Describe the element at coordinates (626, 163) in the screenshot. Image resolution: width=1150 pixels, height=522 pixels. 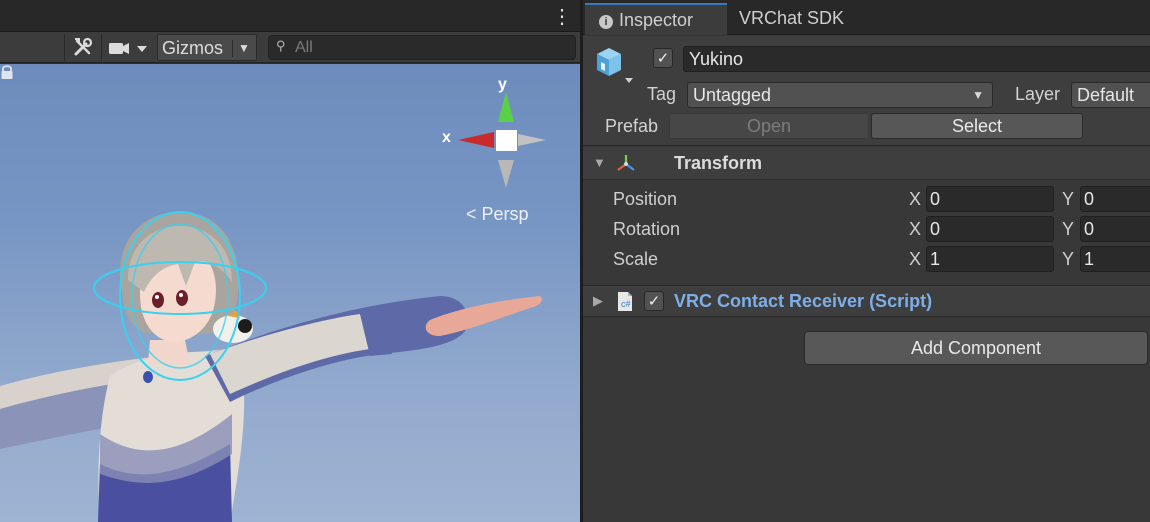
I see `transform-icon` at that location.